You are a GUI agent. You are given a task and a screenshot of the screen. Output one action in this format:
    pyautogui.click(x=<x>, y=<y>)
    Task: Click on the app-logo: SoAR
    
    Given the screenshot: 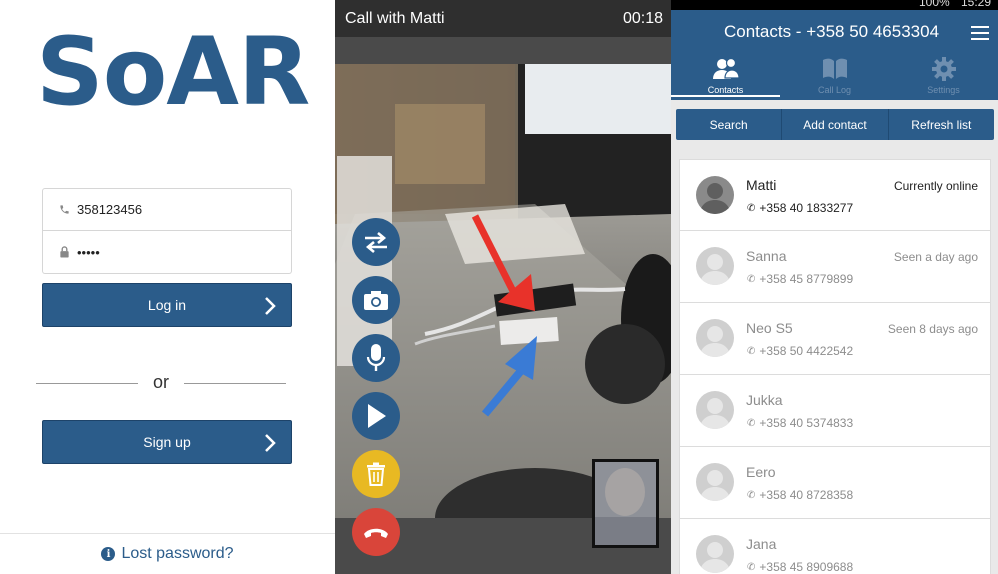 What is the action you would take?
    pyautogui.click(x=173, y=72)
    